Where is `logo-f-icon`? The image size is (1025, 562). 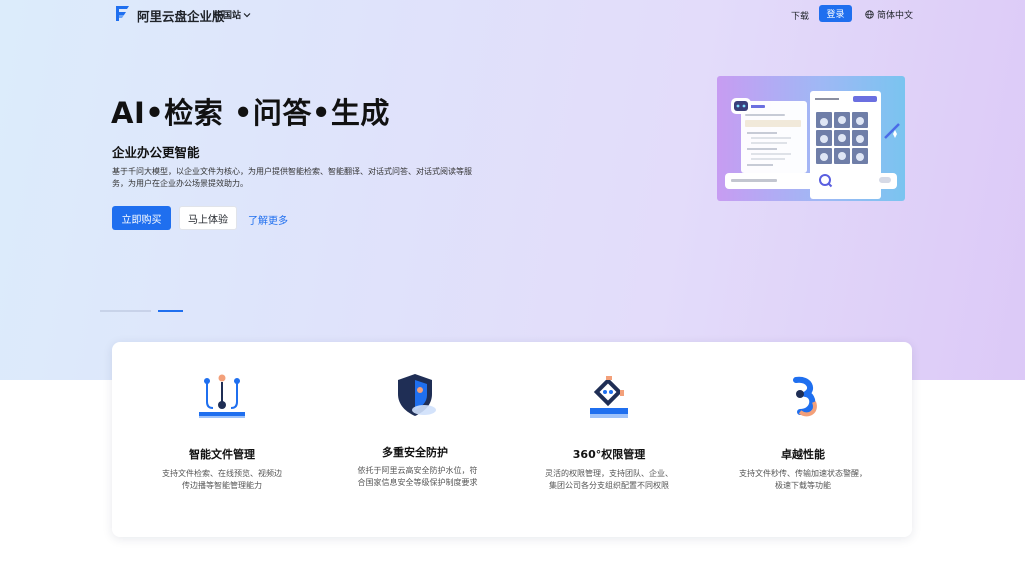 logo-f-icon is located at coordinates (122, 13).